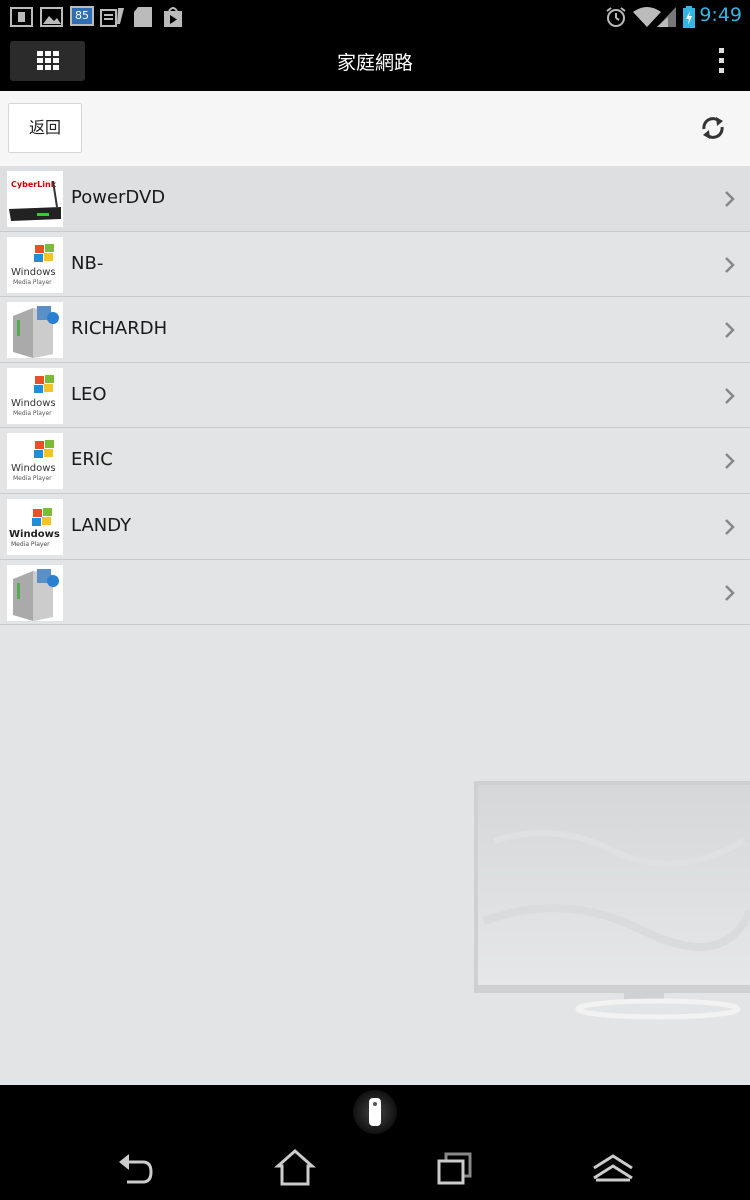 The height and width of the screenshot is (1200, 750). What do you see at coordinates (612, 900) in the screenshot?
I see `tv-illustration` at bounding box center [612, 900].